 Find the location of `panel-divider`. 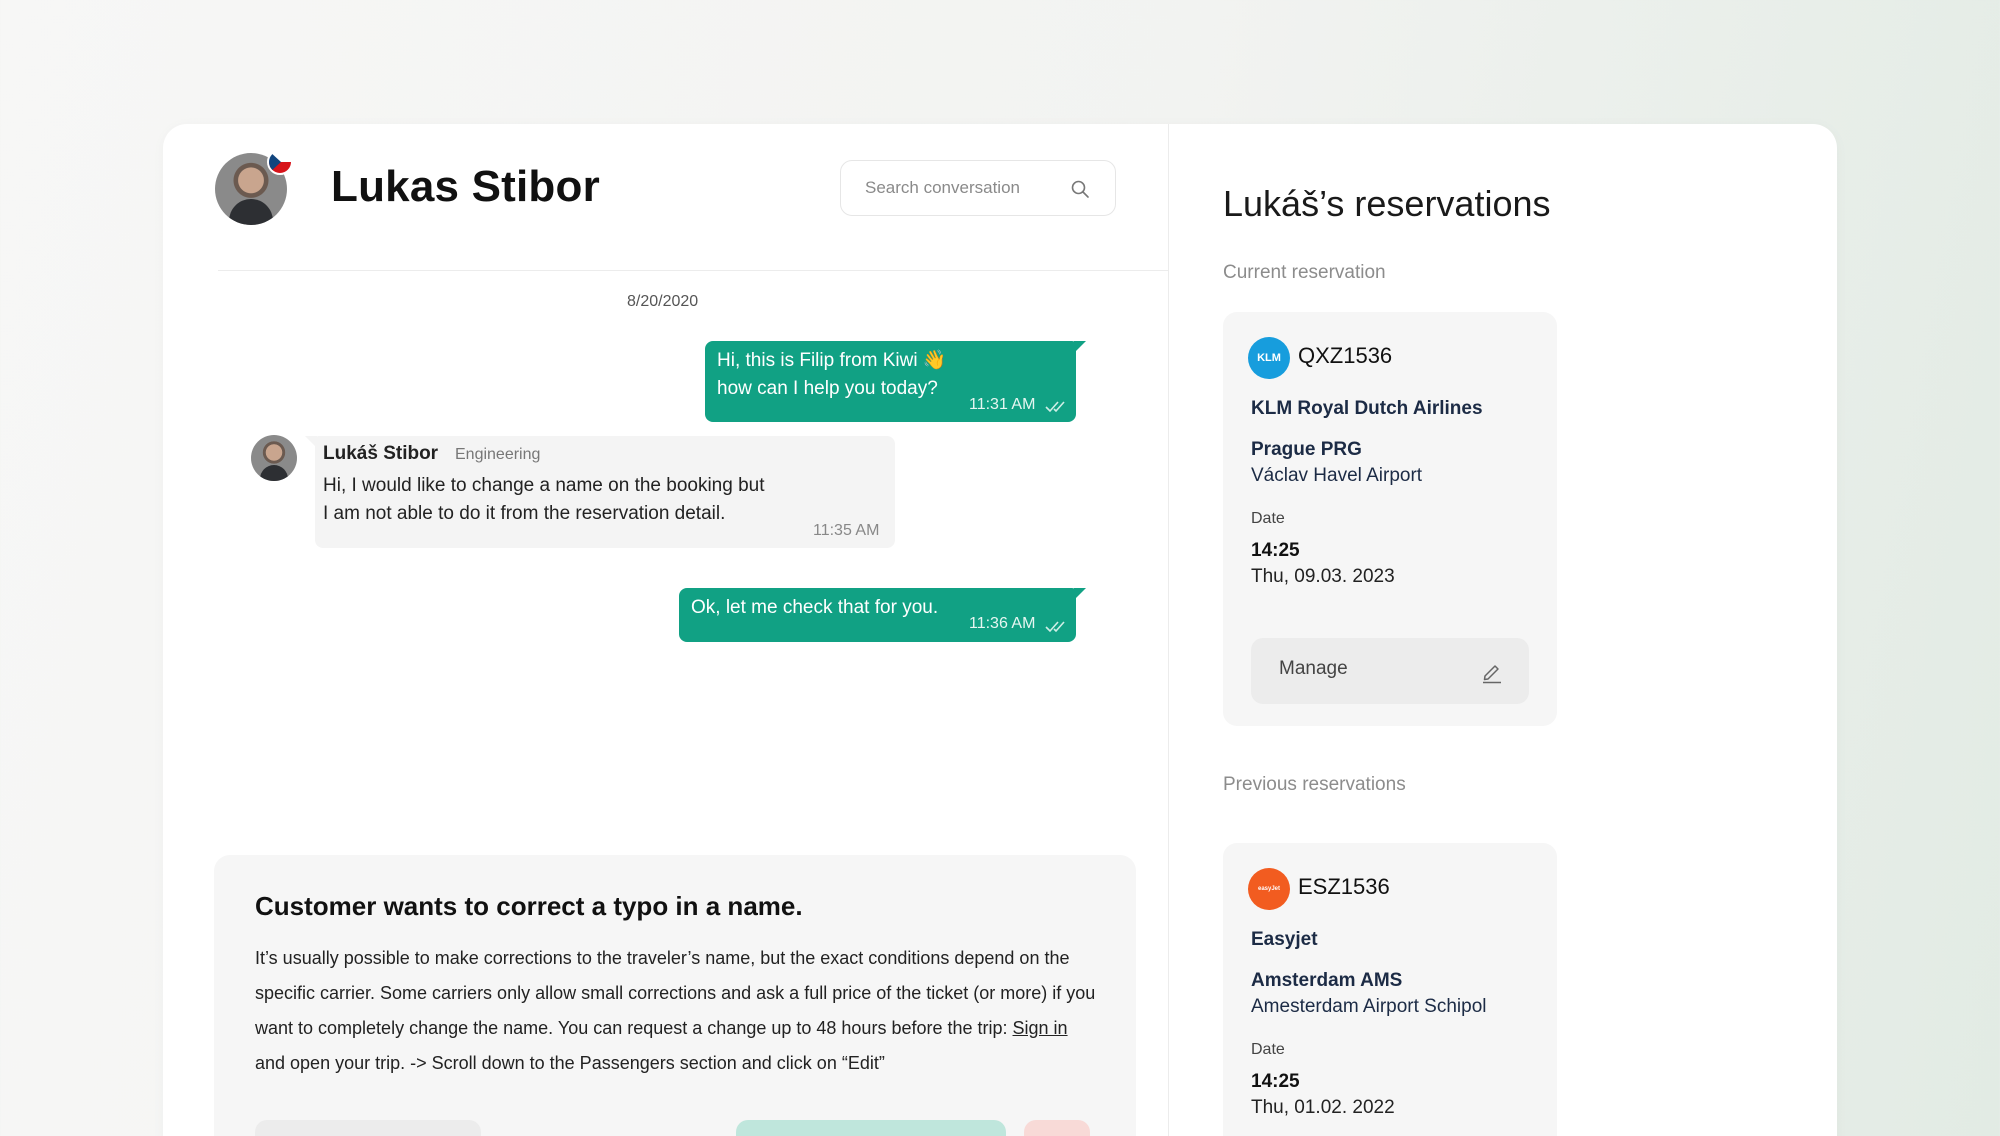

panel-divider is located at coordinates (1168, 630).